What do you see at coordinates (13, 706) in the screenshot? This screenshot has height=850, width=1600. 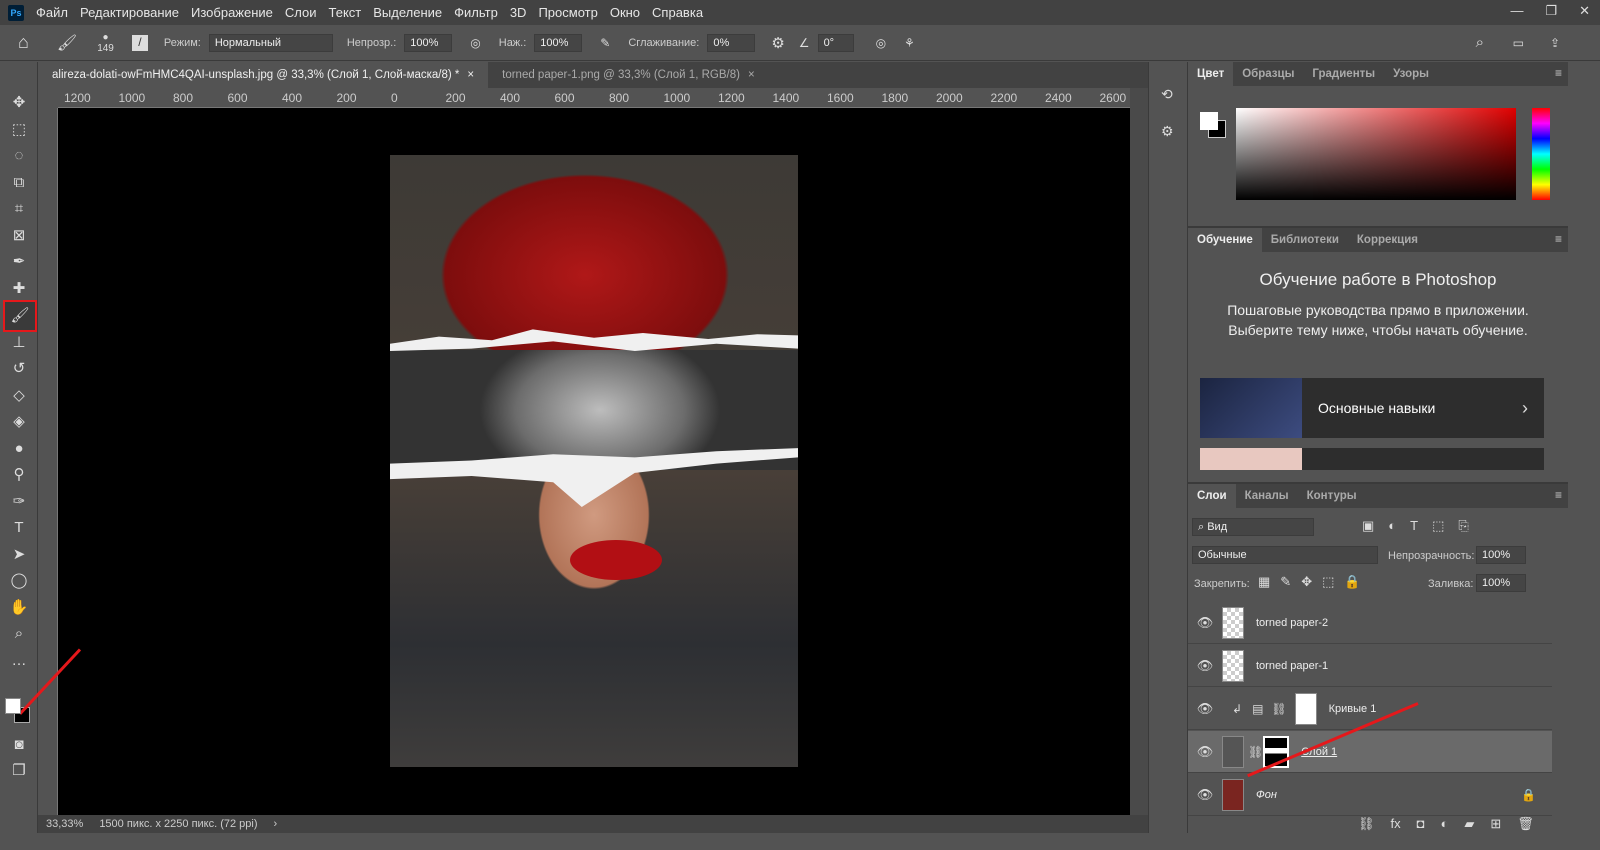 I see `foreground-color-swatch` at bounding box center [13, 706].